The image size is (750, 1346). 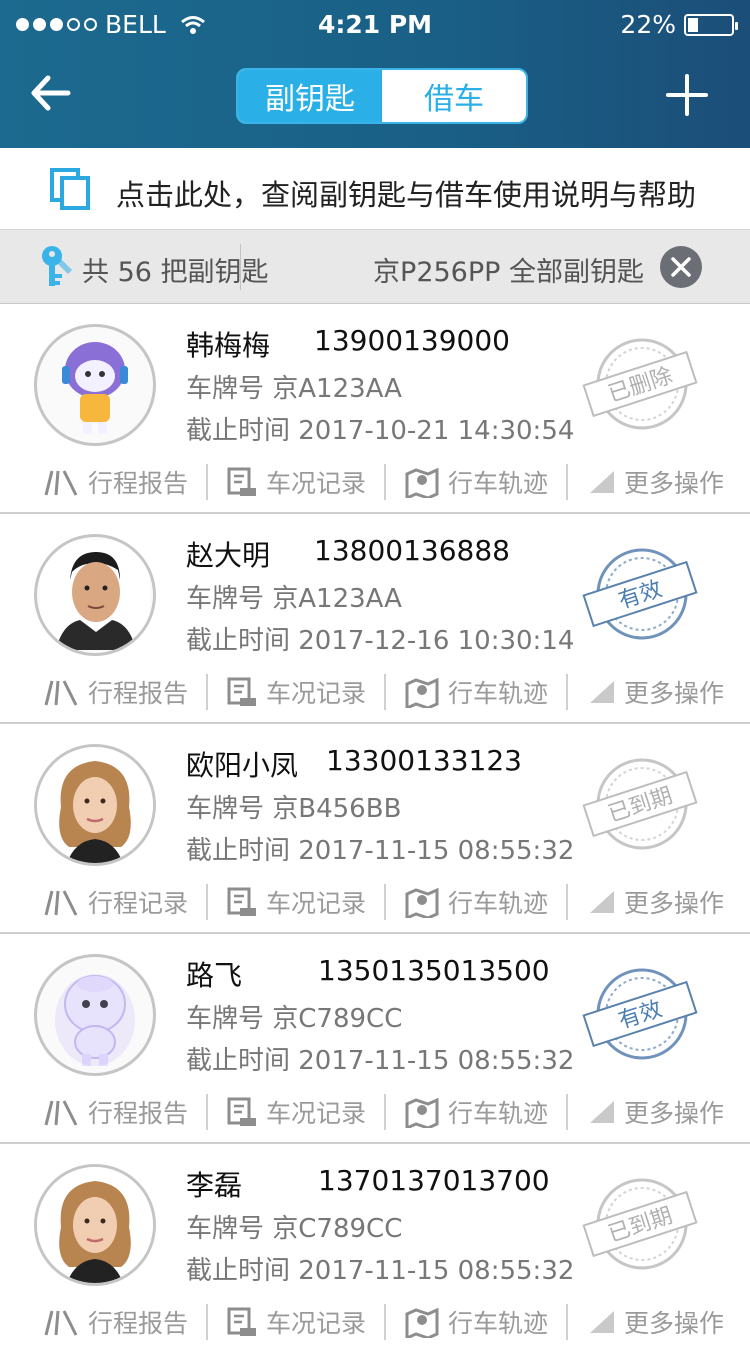 I want to click on expired-stamp-icon: 已到期, so click(x=640, y=804).